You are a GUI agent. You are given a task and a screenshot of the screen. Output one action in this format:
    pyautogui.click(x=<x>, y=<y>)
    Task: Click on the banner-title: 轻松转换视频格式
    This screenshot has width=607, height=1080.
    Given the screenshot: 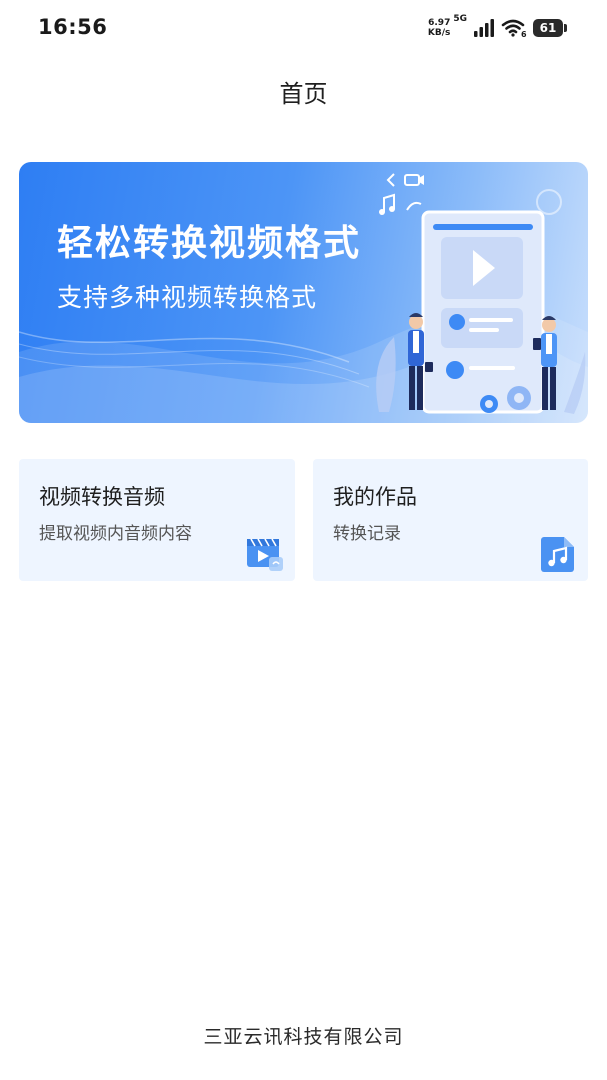 What is the action you would take?
    pyautogui.click(x=209, y=243)
    